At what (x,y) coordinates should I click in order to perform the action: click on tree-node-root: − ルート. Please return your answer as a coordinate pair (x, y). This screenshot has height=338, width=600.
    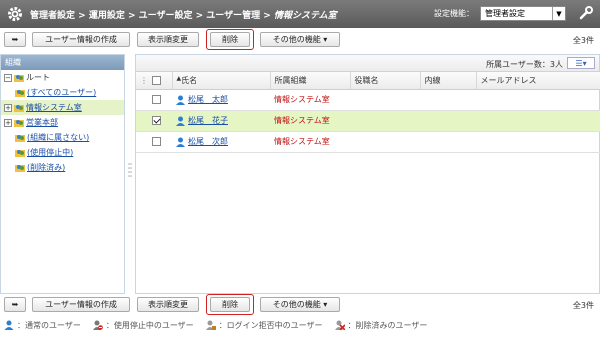
    Looking at the image, I should click on (62, 77).